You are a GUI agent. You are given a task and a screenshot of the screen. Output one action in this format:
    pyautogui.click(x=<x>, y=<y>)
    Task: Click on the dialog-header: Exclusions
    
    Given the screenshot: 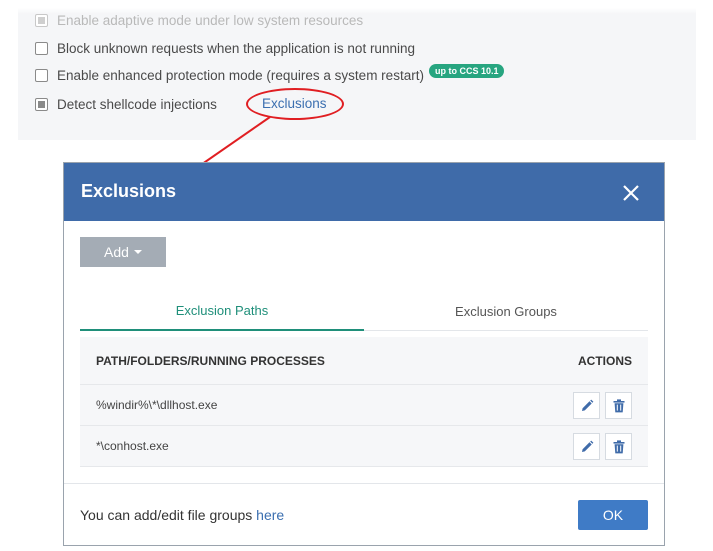 What is the action you would take?
    pyautogui.click(x=364, y=192)
    